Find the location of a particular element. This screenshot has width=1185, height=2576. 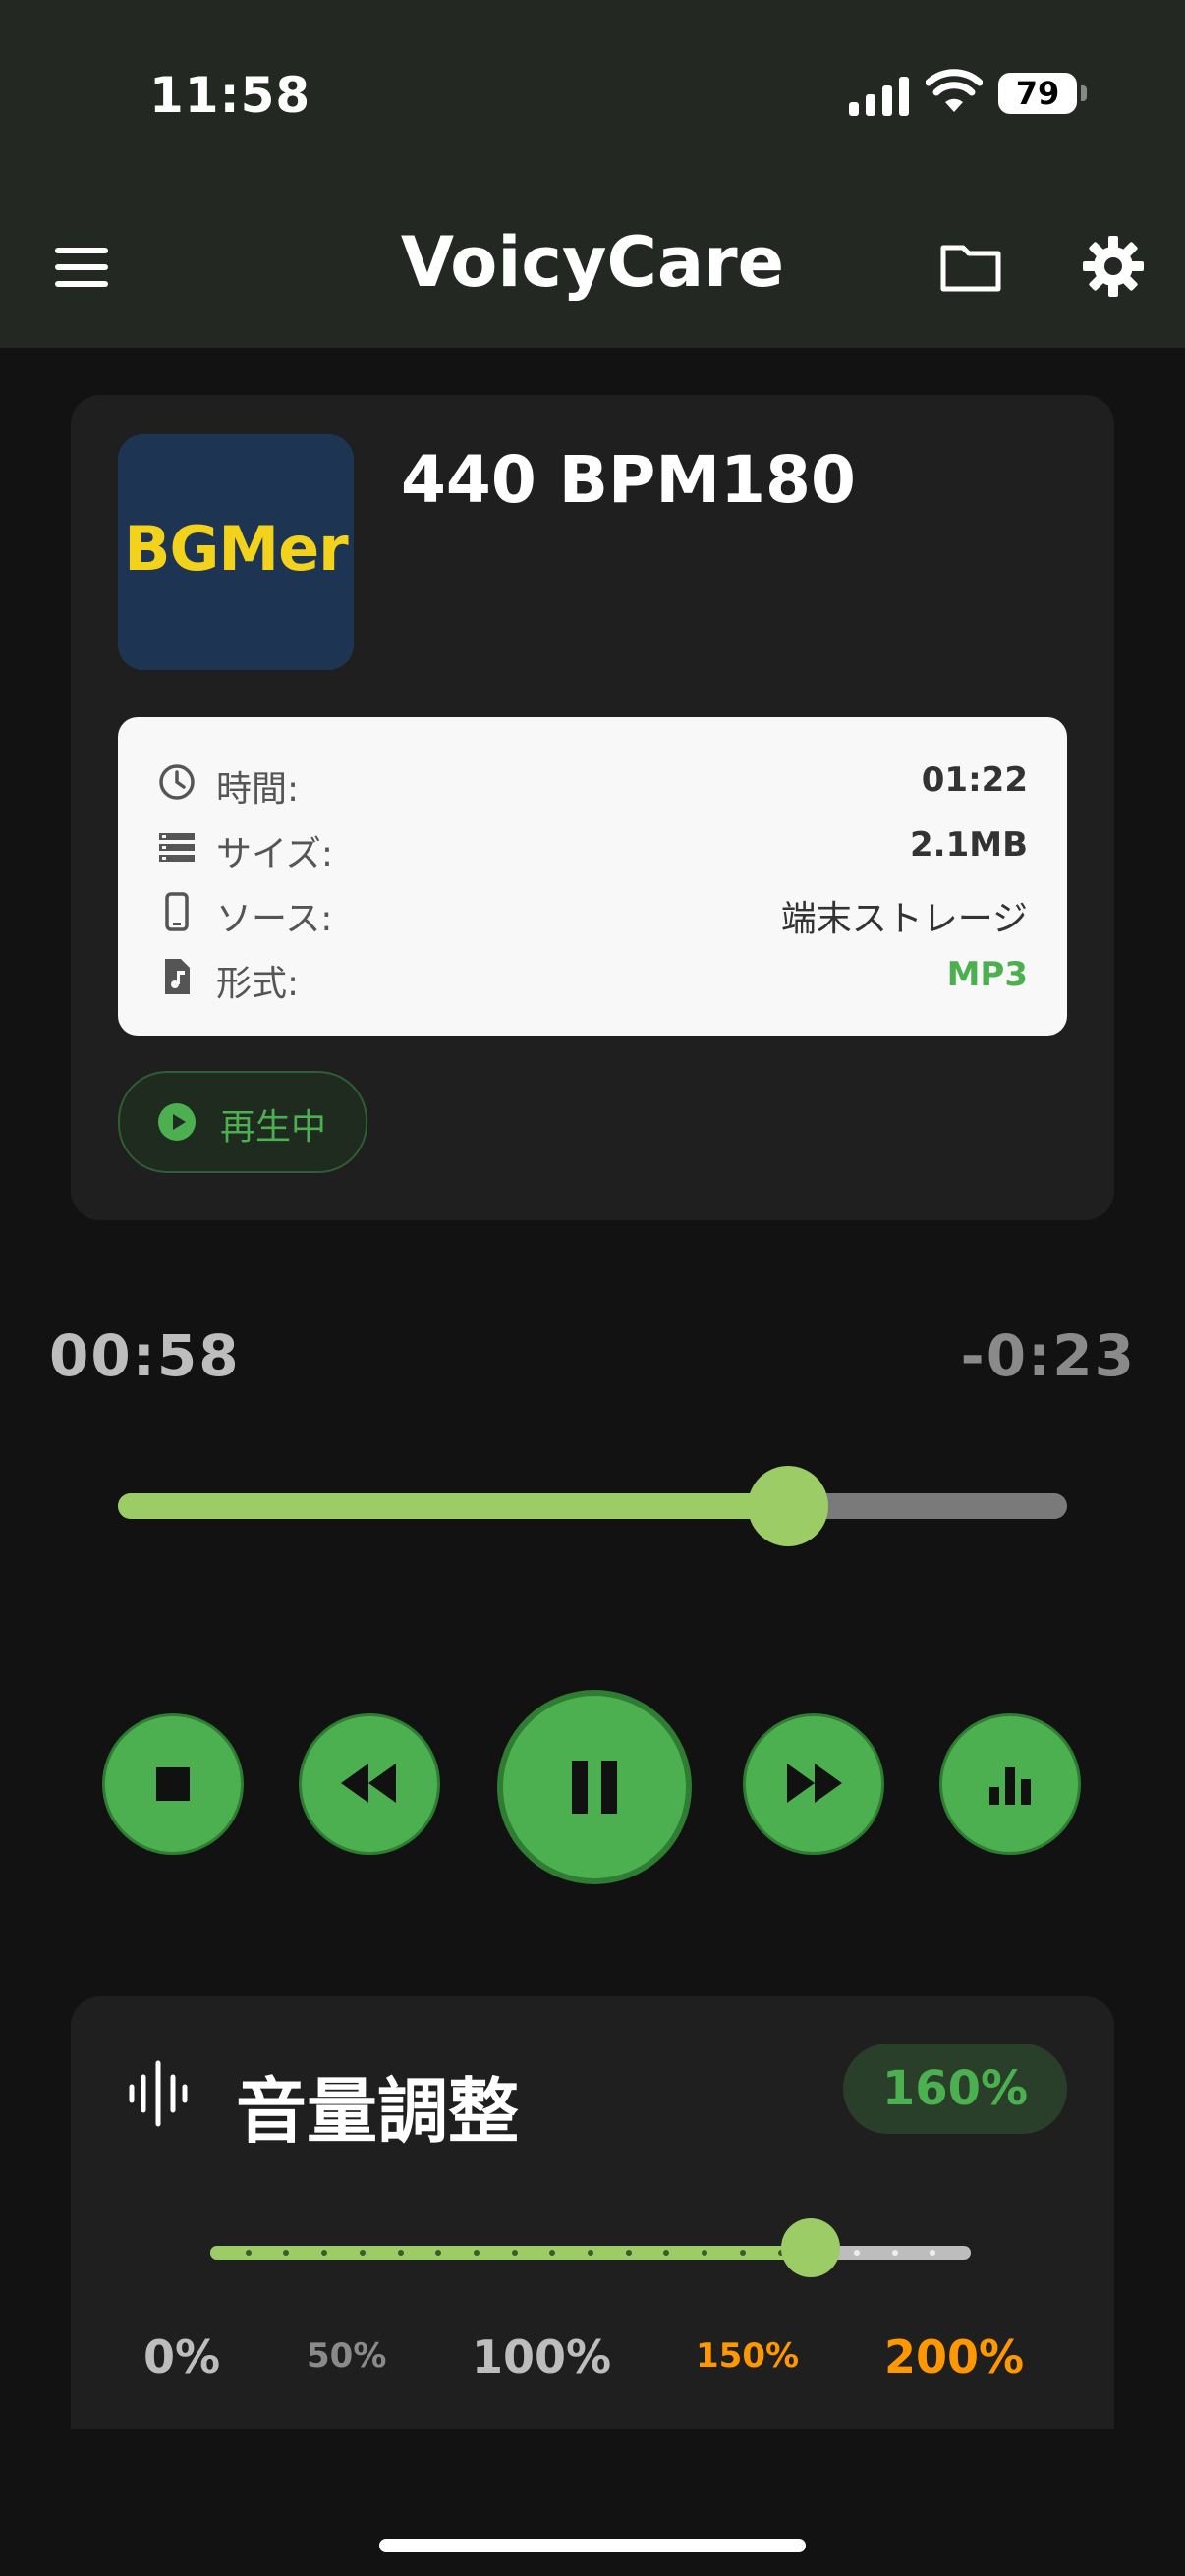

music-file-icon is located at coordinates (178, 976).